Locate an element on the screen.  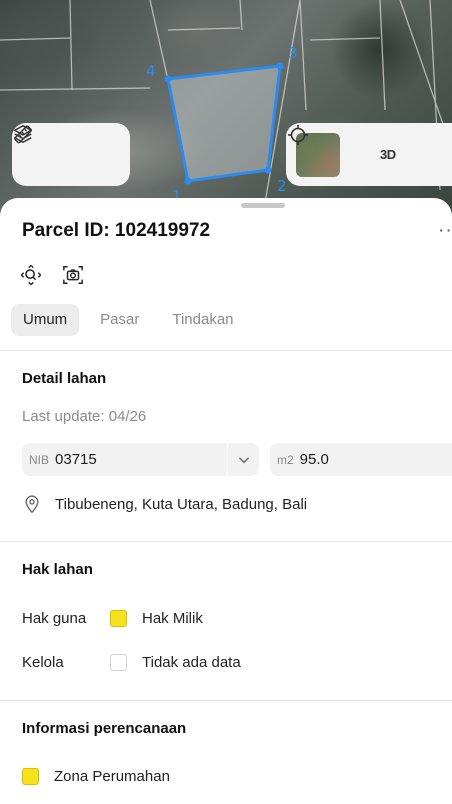
rights-row-kelola: Kelola Tidak ada data is located at coordinates (131, 662).